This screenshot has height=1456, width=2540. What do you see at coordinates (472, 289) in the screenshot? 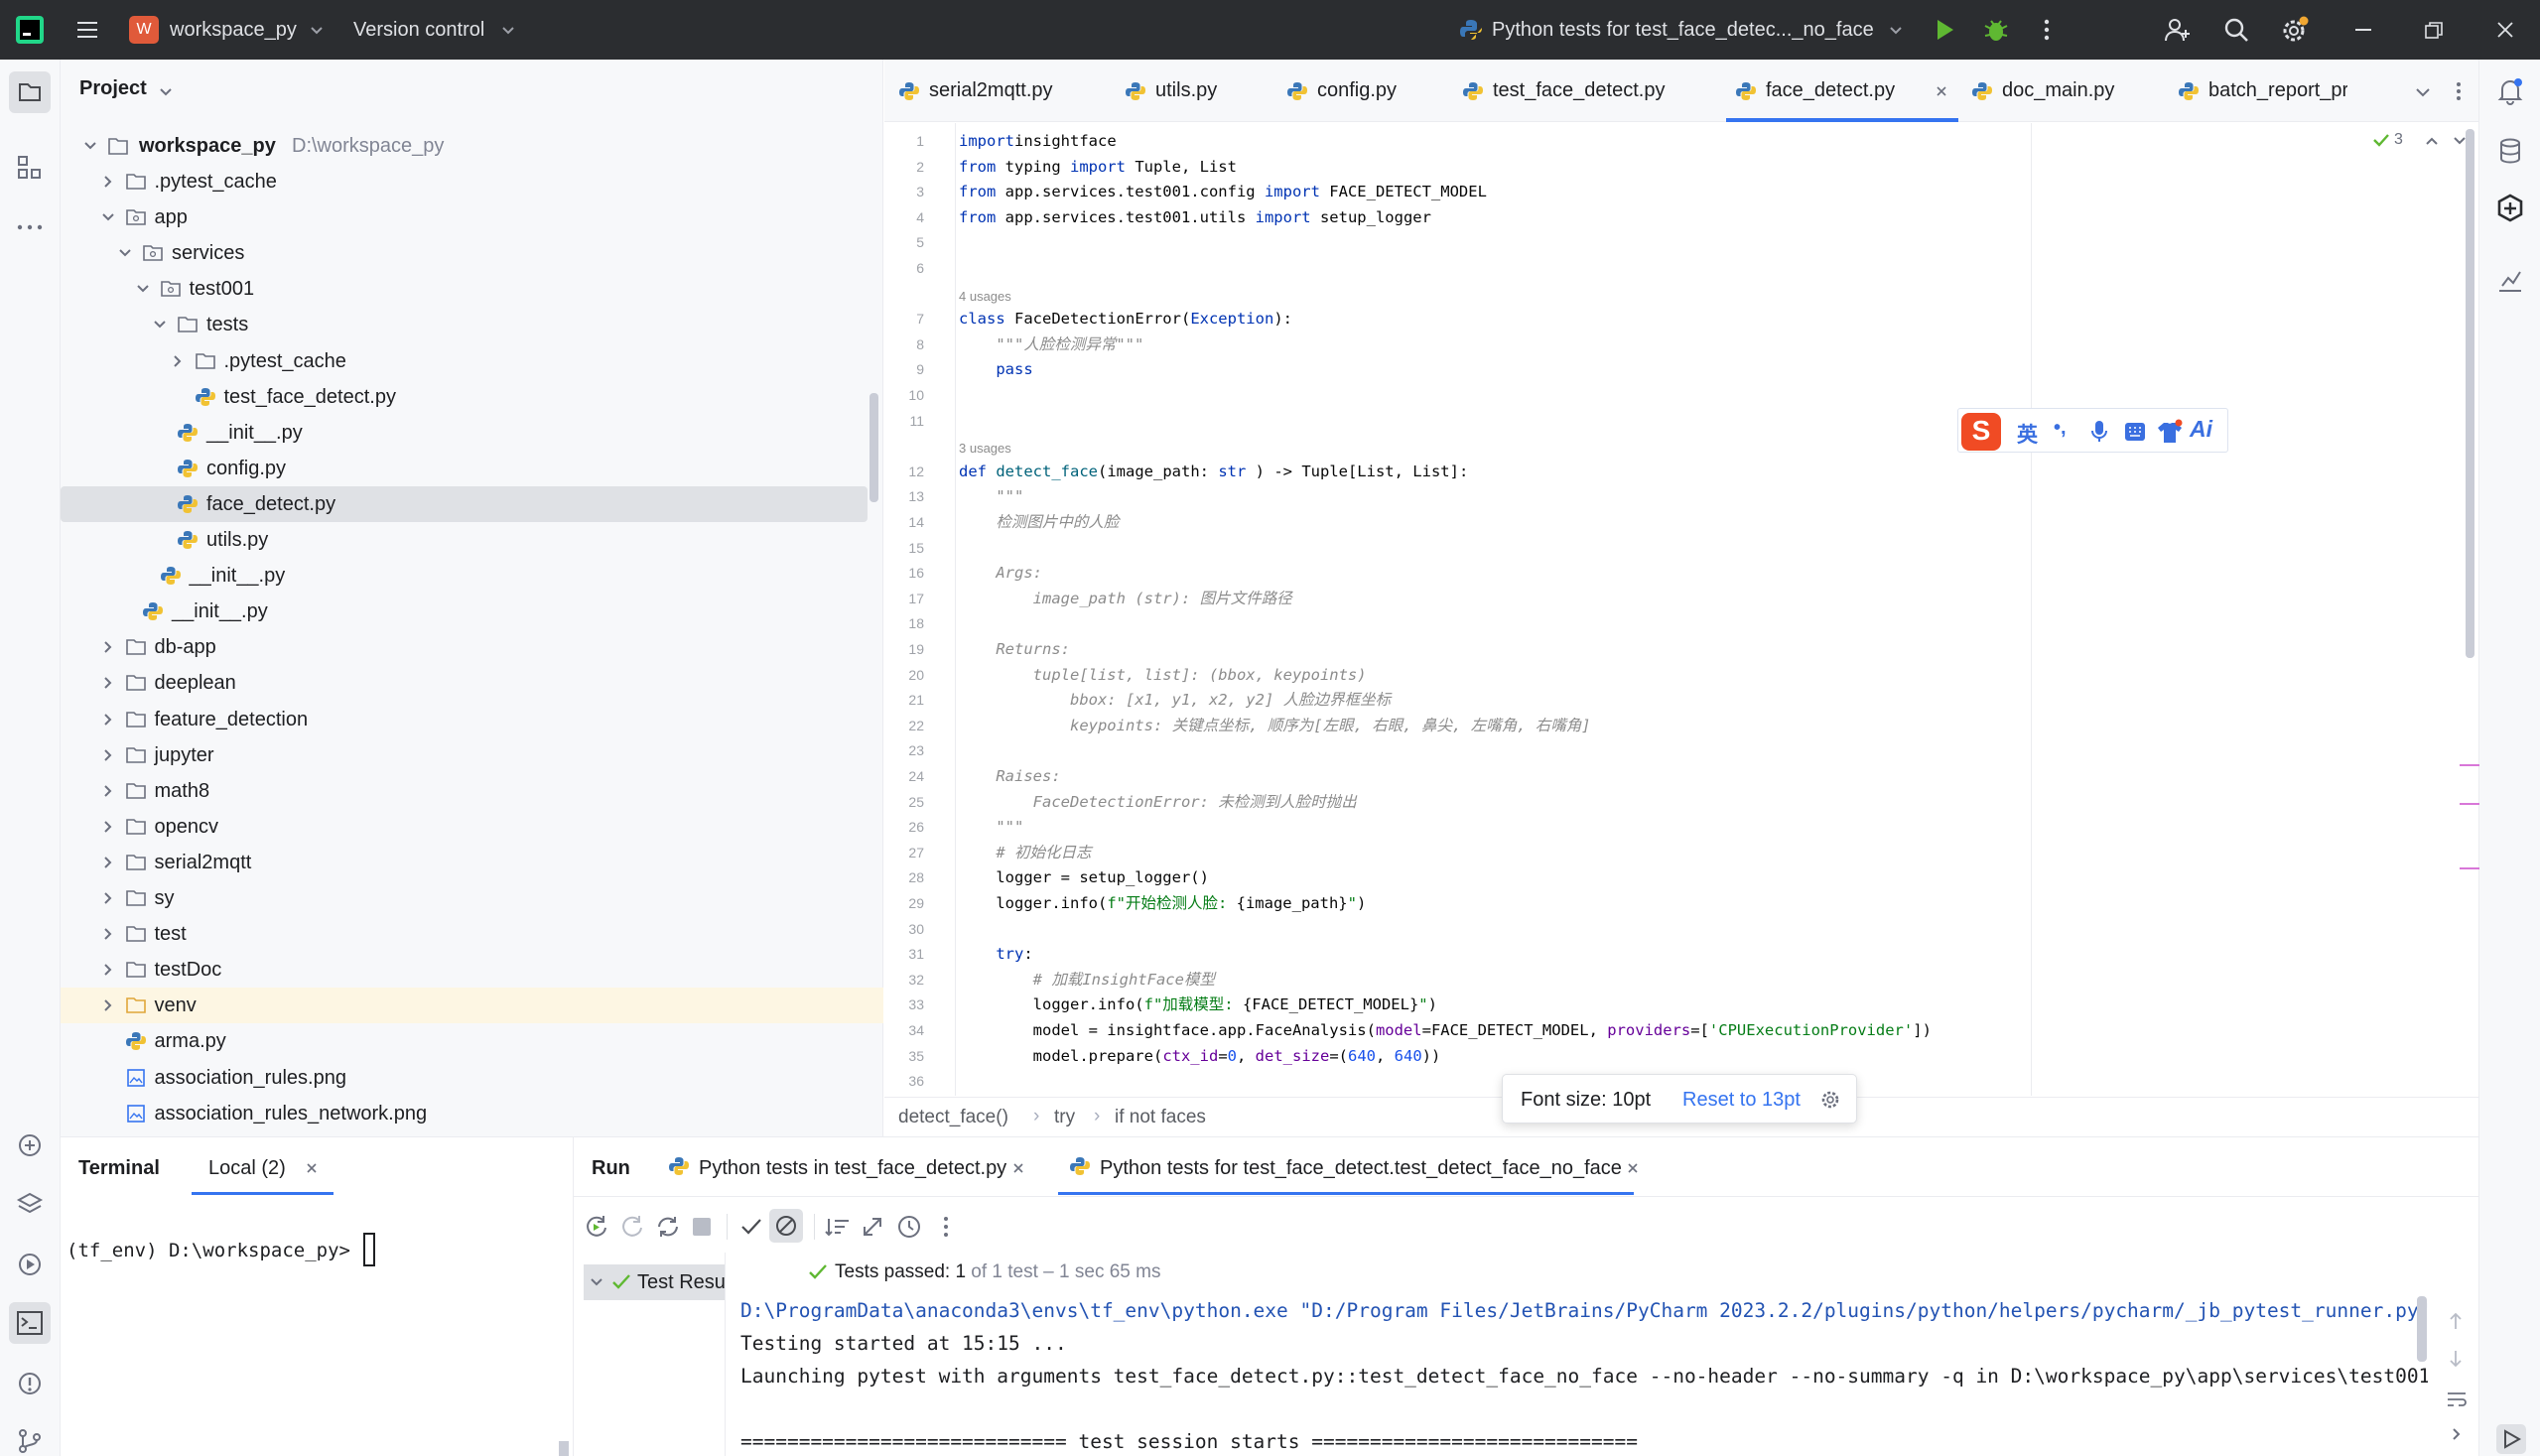
I see `tree-item: test001` at bounding box center [472, 289].